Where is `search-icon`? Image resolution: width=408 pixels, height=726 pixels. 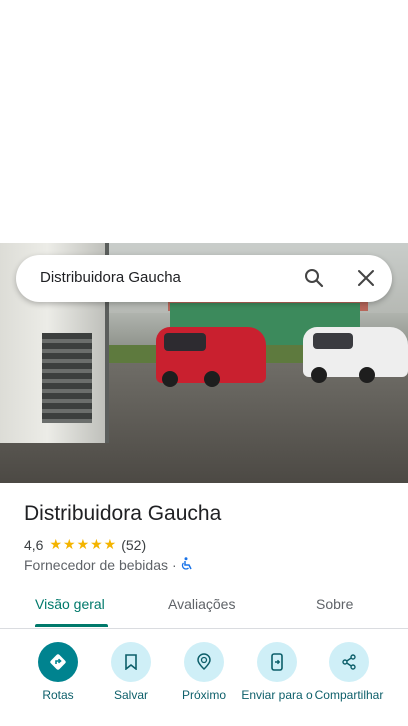 search-icon is located at coordinates (314, 278).